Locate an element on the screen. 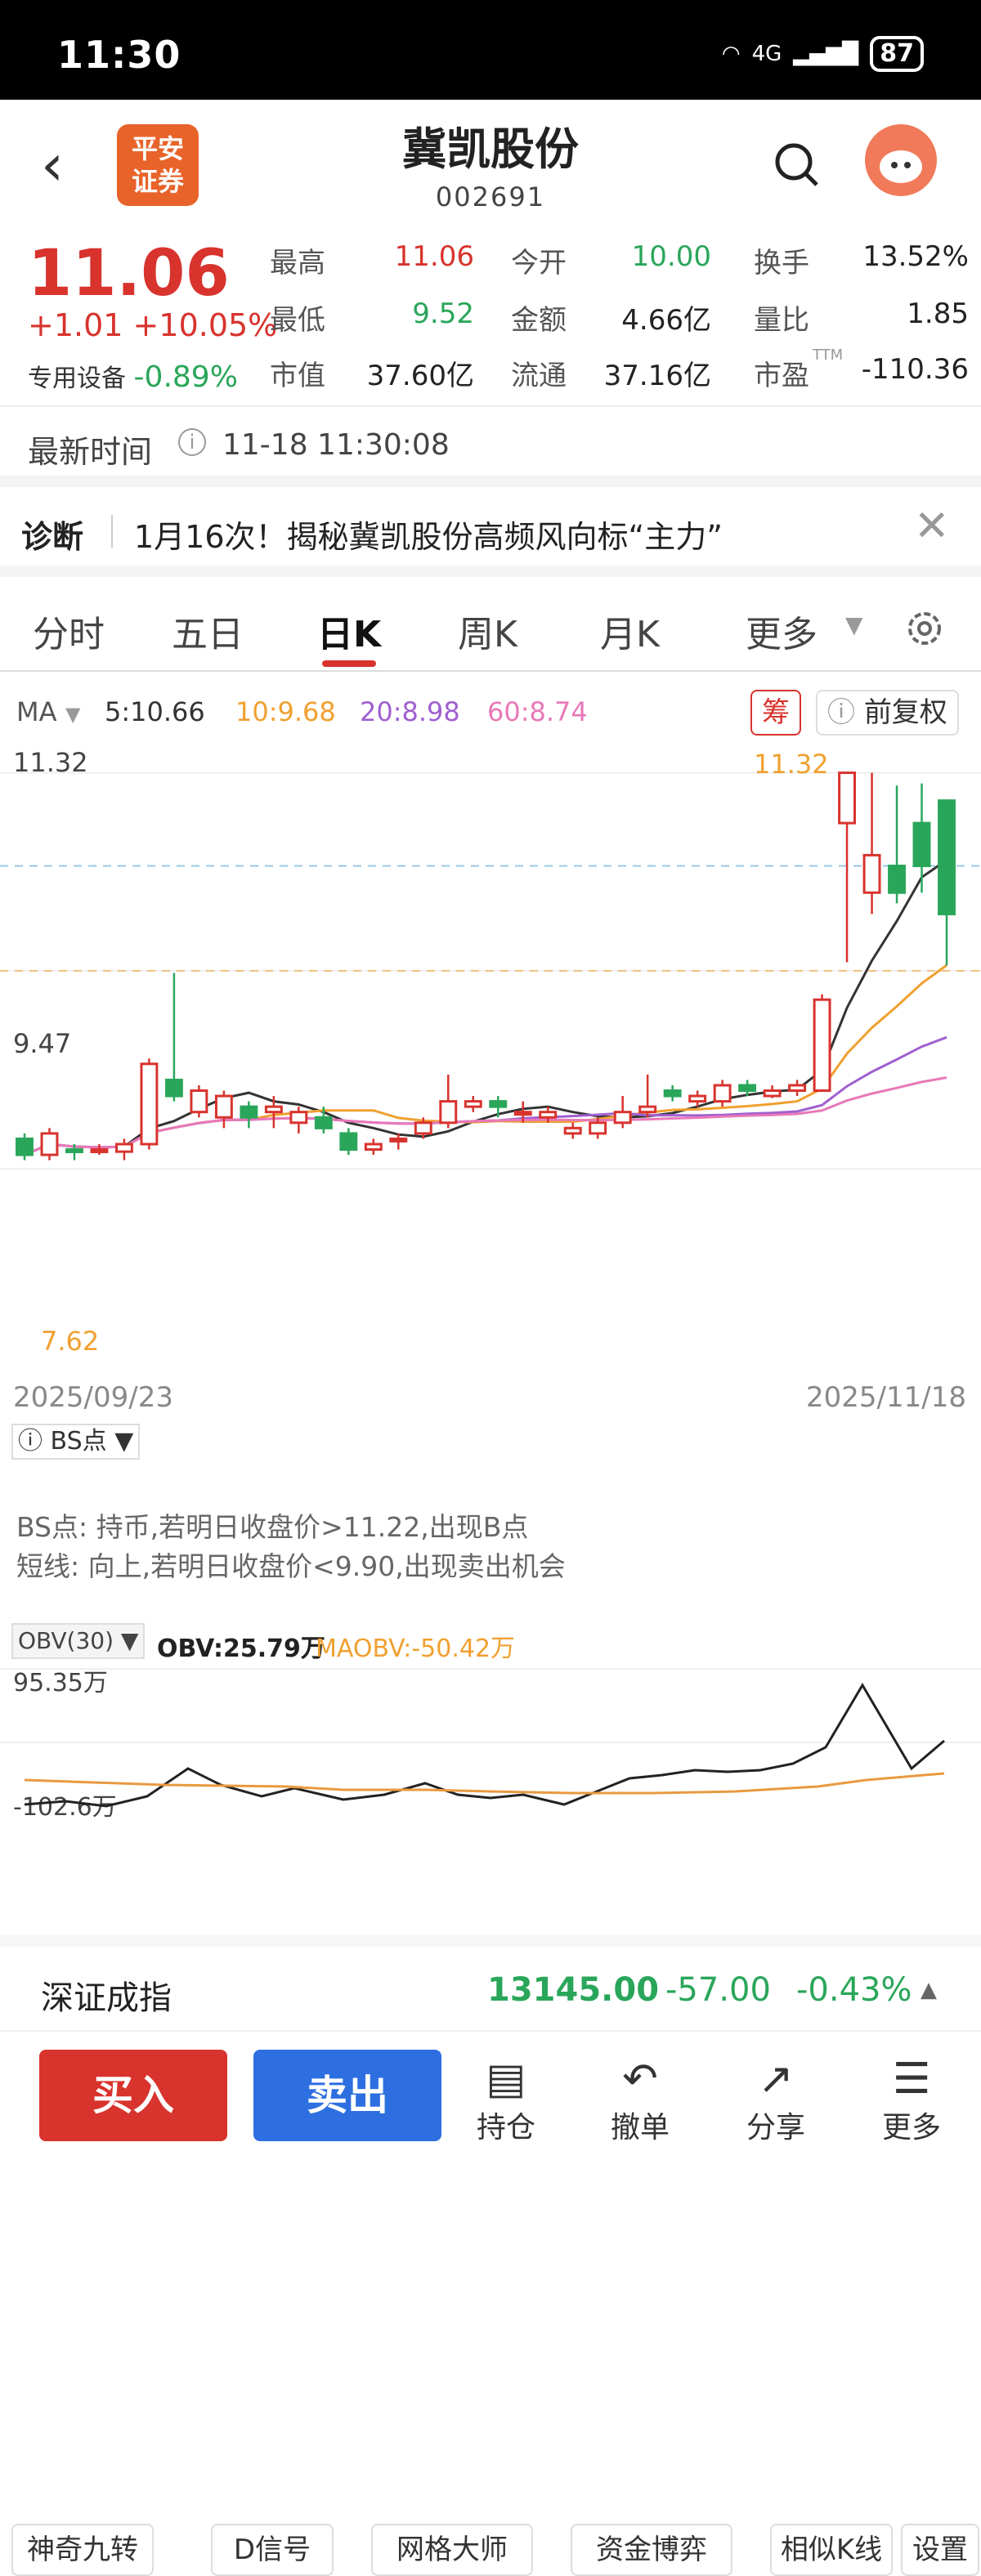  tool-nine-turn: 神奇九转 is located at coordinates (82, 2550).